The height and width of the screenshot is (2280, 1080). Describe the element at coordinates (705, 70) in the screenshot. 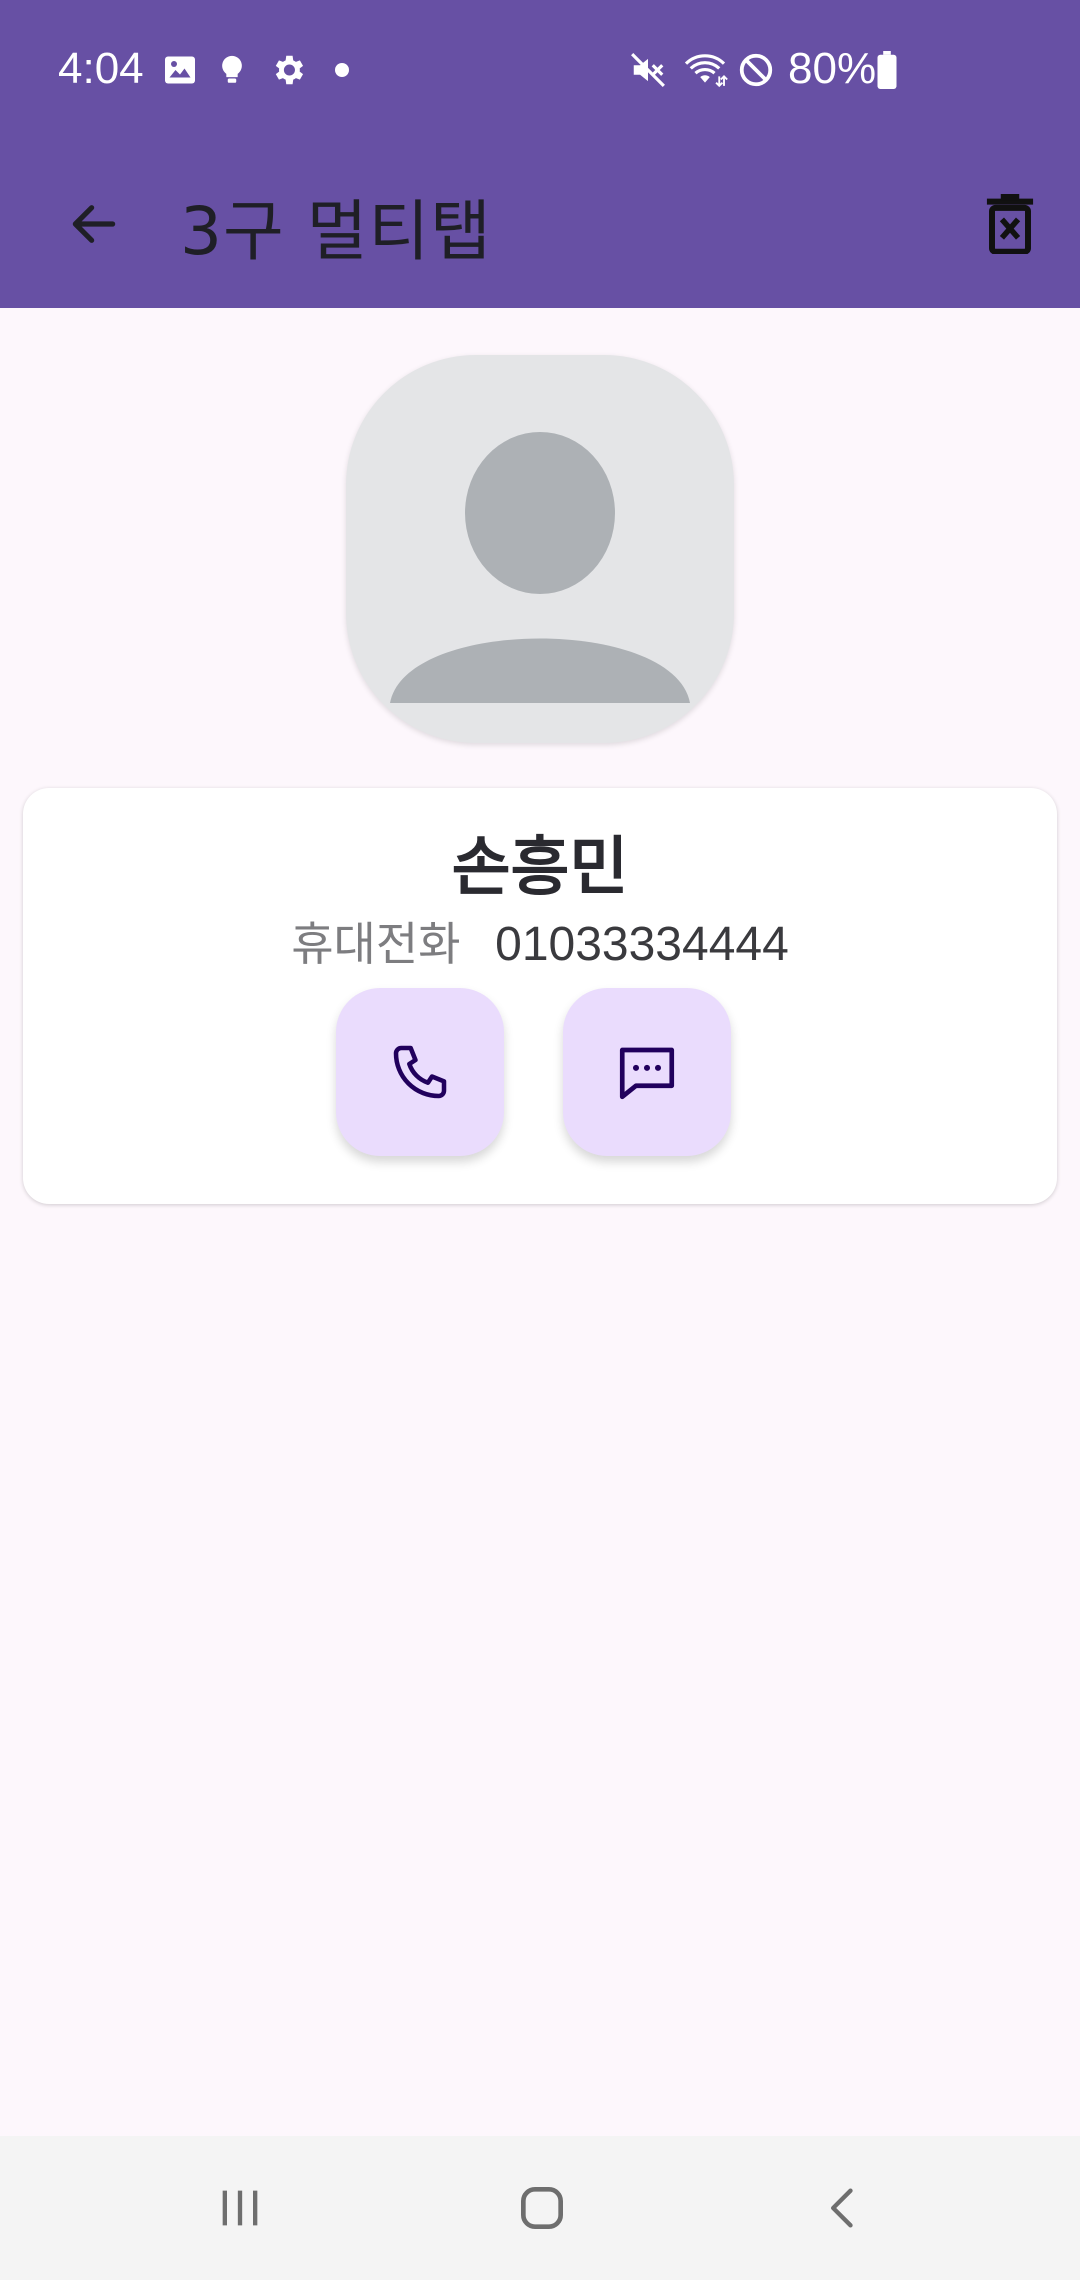

I see `wifi-icon` at that location.